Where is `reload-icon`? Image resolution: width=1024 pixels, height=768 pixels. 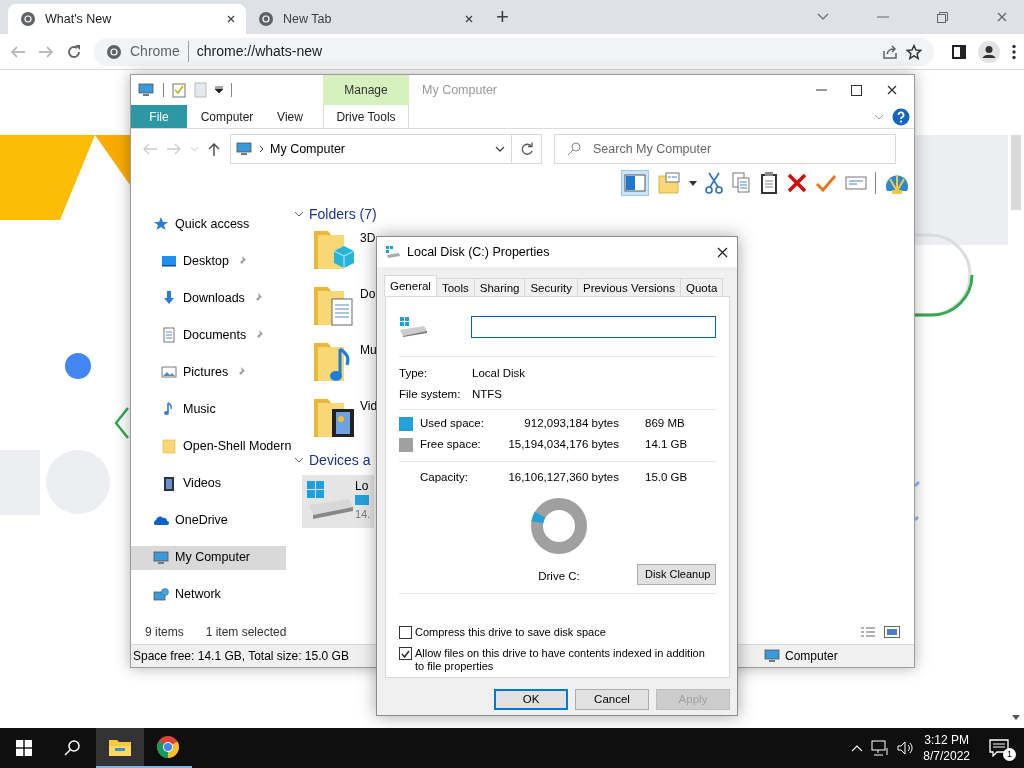 reload-icon is located at coordinates (74, 51).